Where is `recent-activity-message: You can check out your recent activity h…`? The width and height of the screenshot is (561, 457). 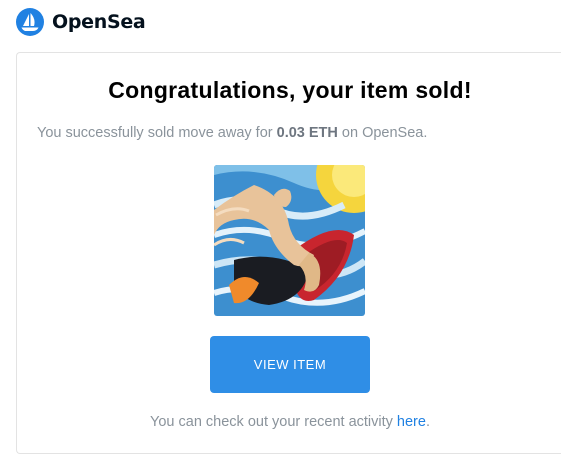
recent-activity-message: You can check out your recent activity h… is located at coordinates (289, 422).